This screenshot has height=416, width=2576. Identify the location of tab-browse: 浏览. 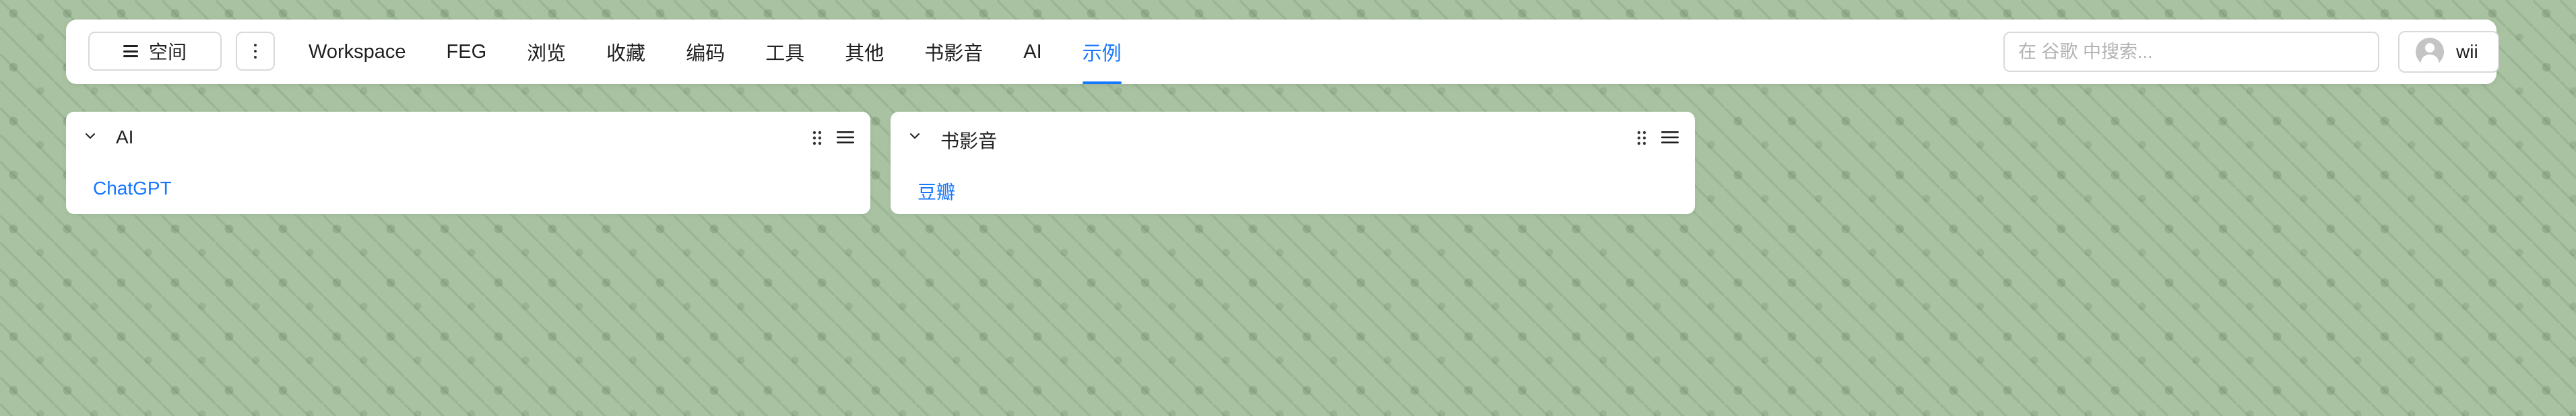
(546, 52).